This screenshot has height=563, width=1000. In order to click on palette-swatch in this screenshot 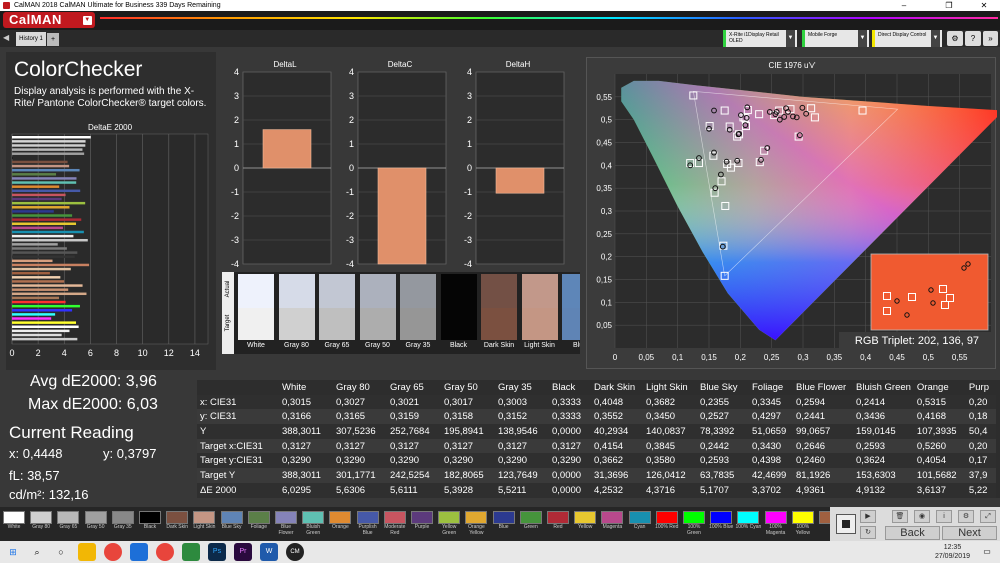, I will do `click(122, 517)`.